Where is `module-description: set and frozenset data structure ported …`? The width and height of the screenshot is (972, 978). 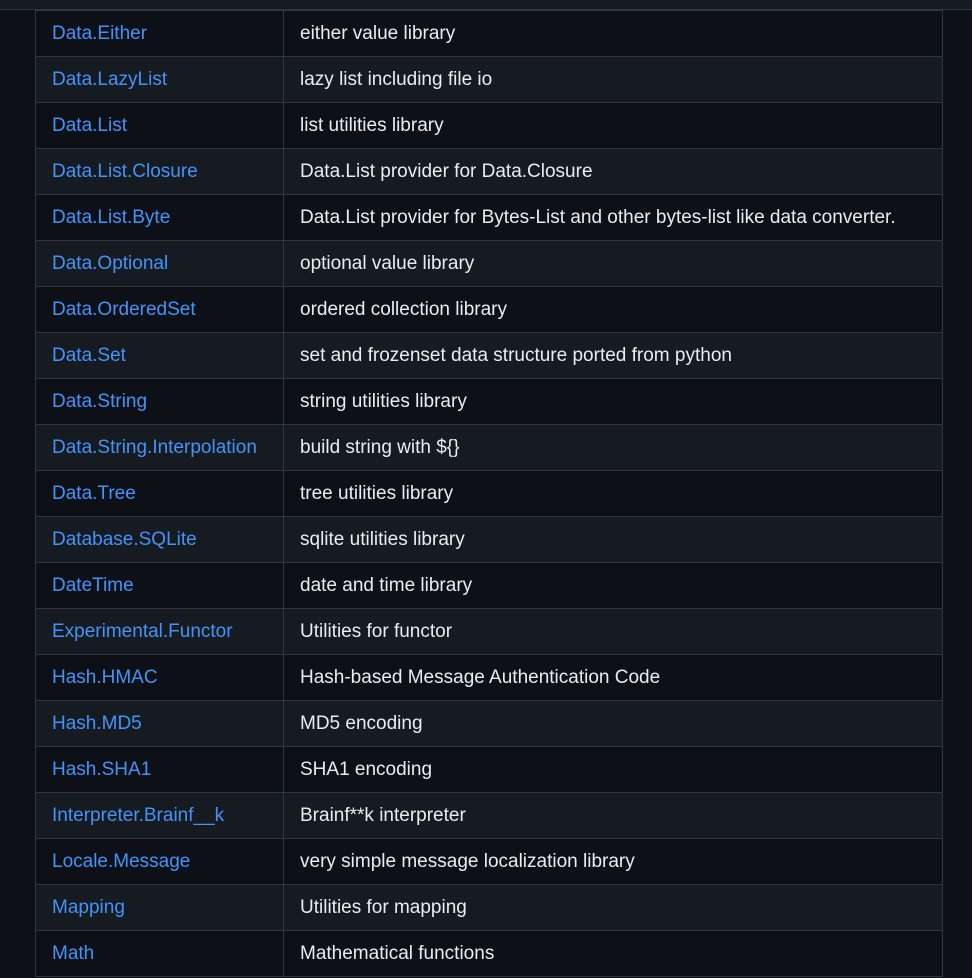
module-description: set and frozenset data structure ported … is located at coordinates (613, 355).